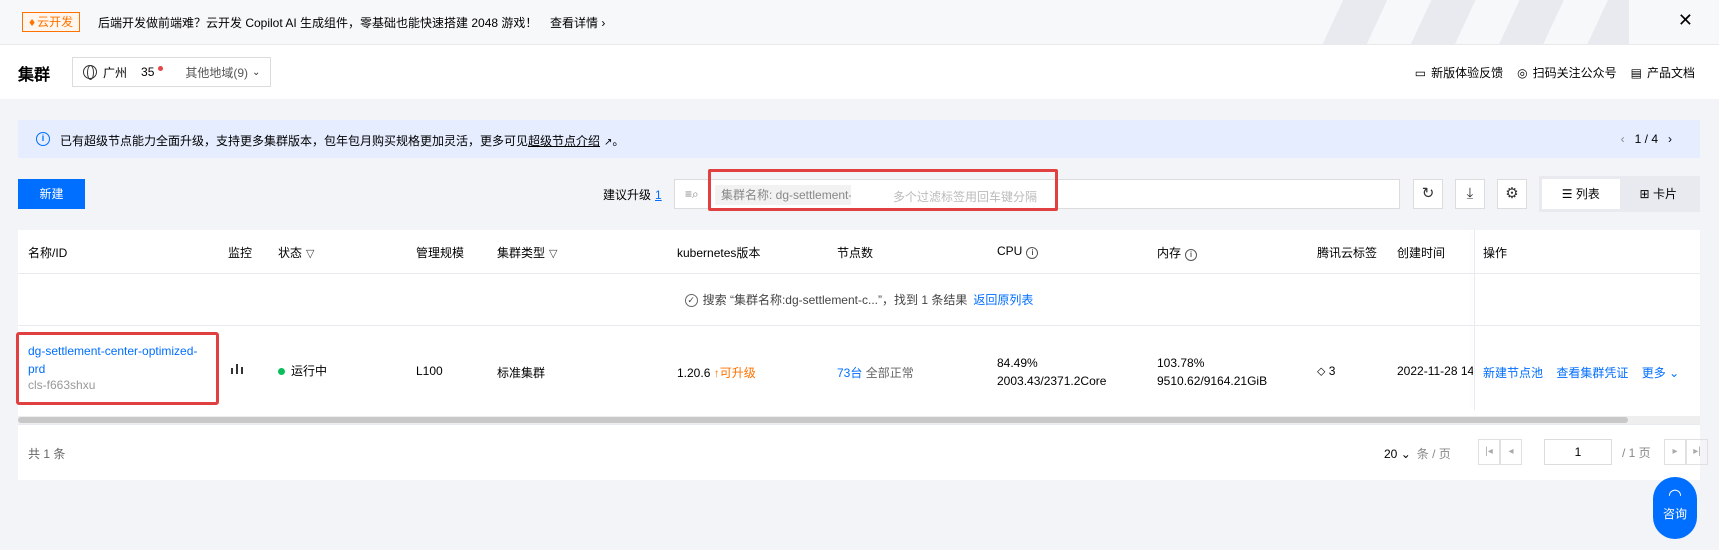  I want to click on horizontal-scrollbar, so click(859, 420).